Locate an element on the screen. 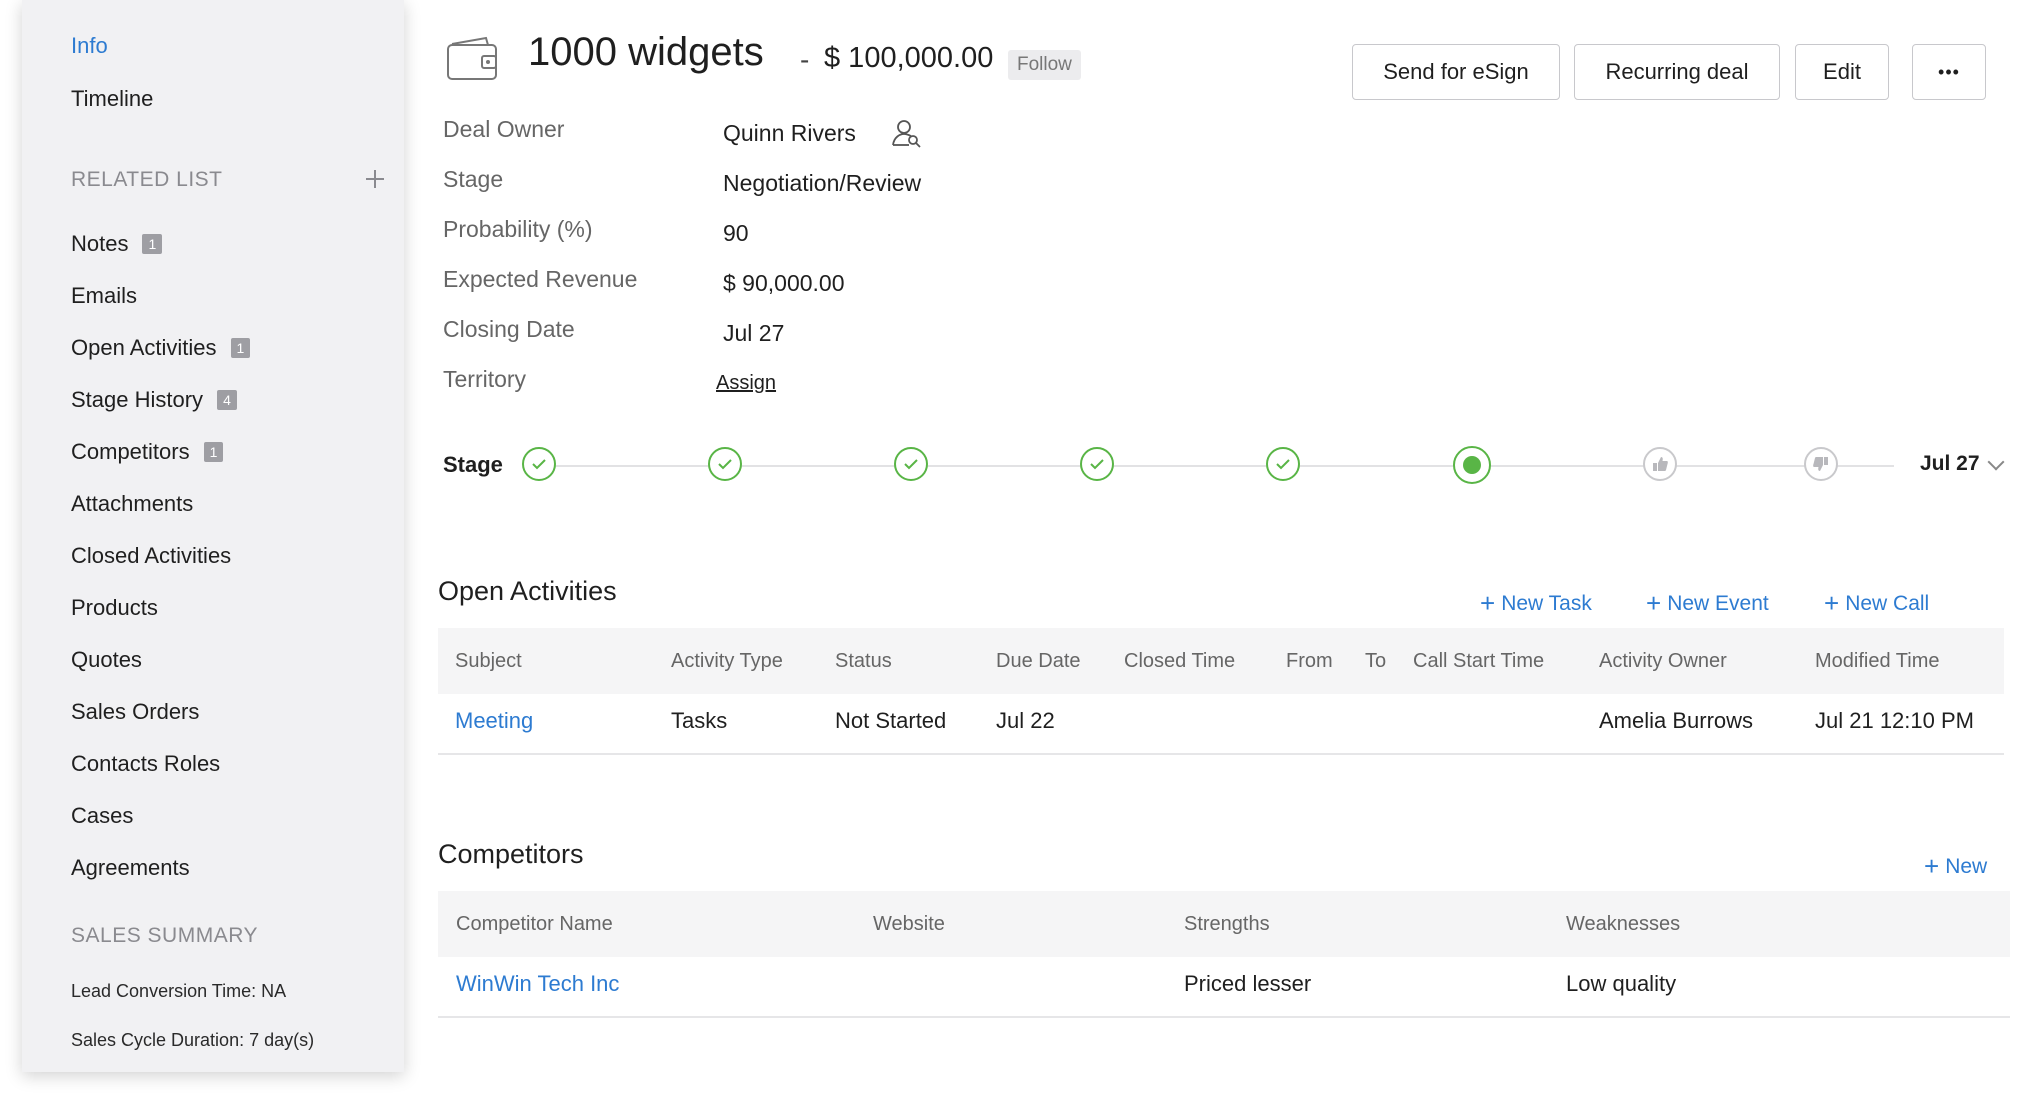 The image size is (2020, 1110). related-item-products: Products is located at coordinates (160, 608).